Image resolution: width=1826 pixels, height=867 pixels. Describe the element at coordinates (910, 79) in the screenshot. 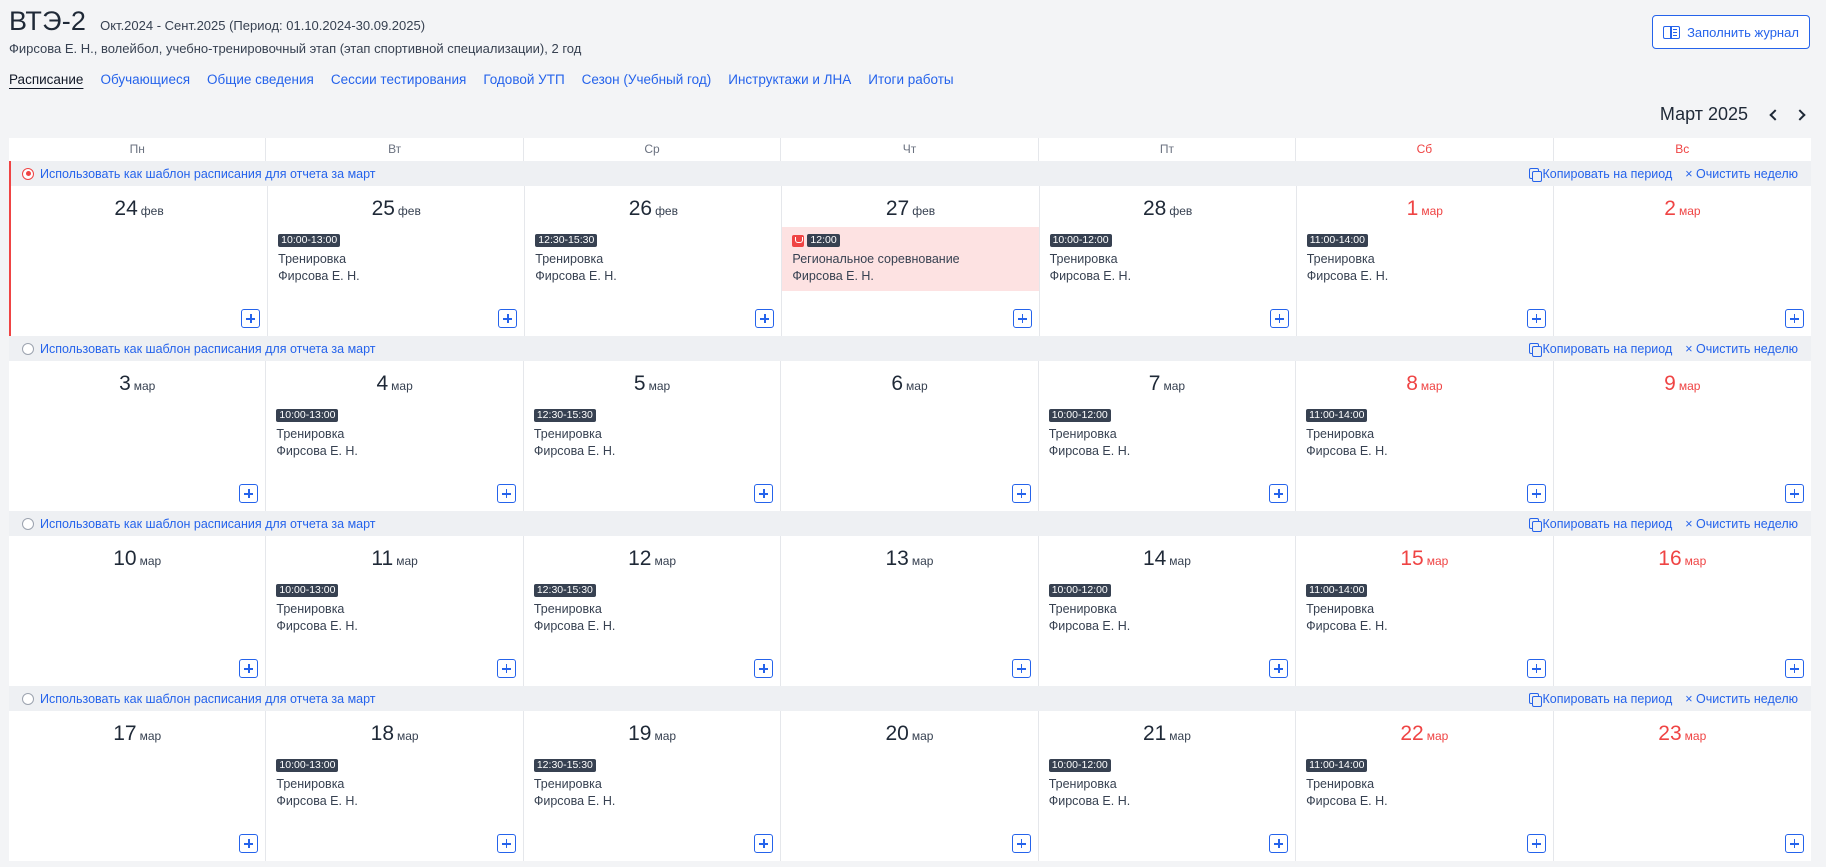

I see `tab-results: Итоги работы` at that location.